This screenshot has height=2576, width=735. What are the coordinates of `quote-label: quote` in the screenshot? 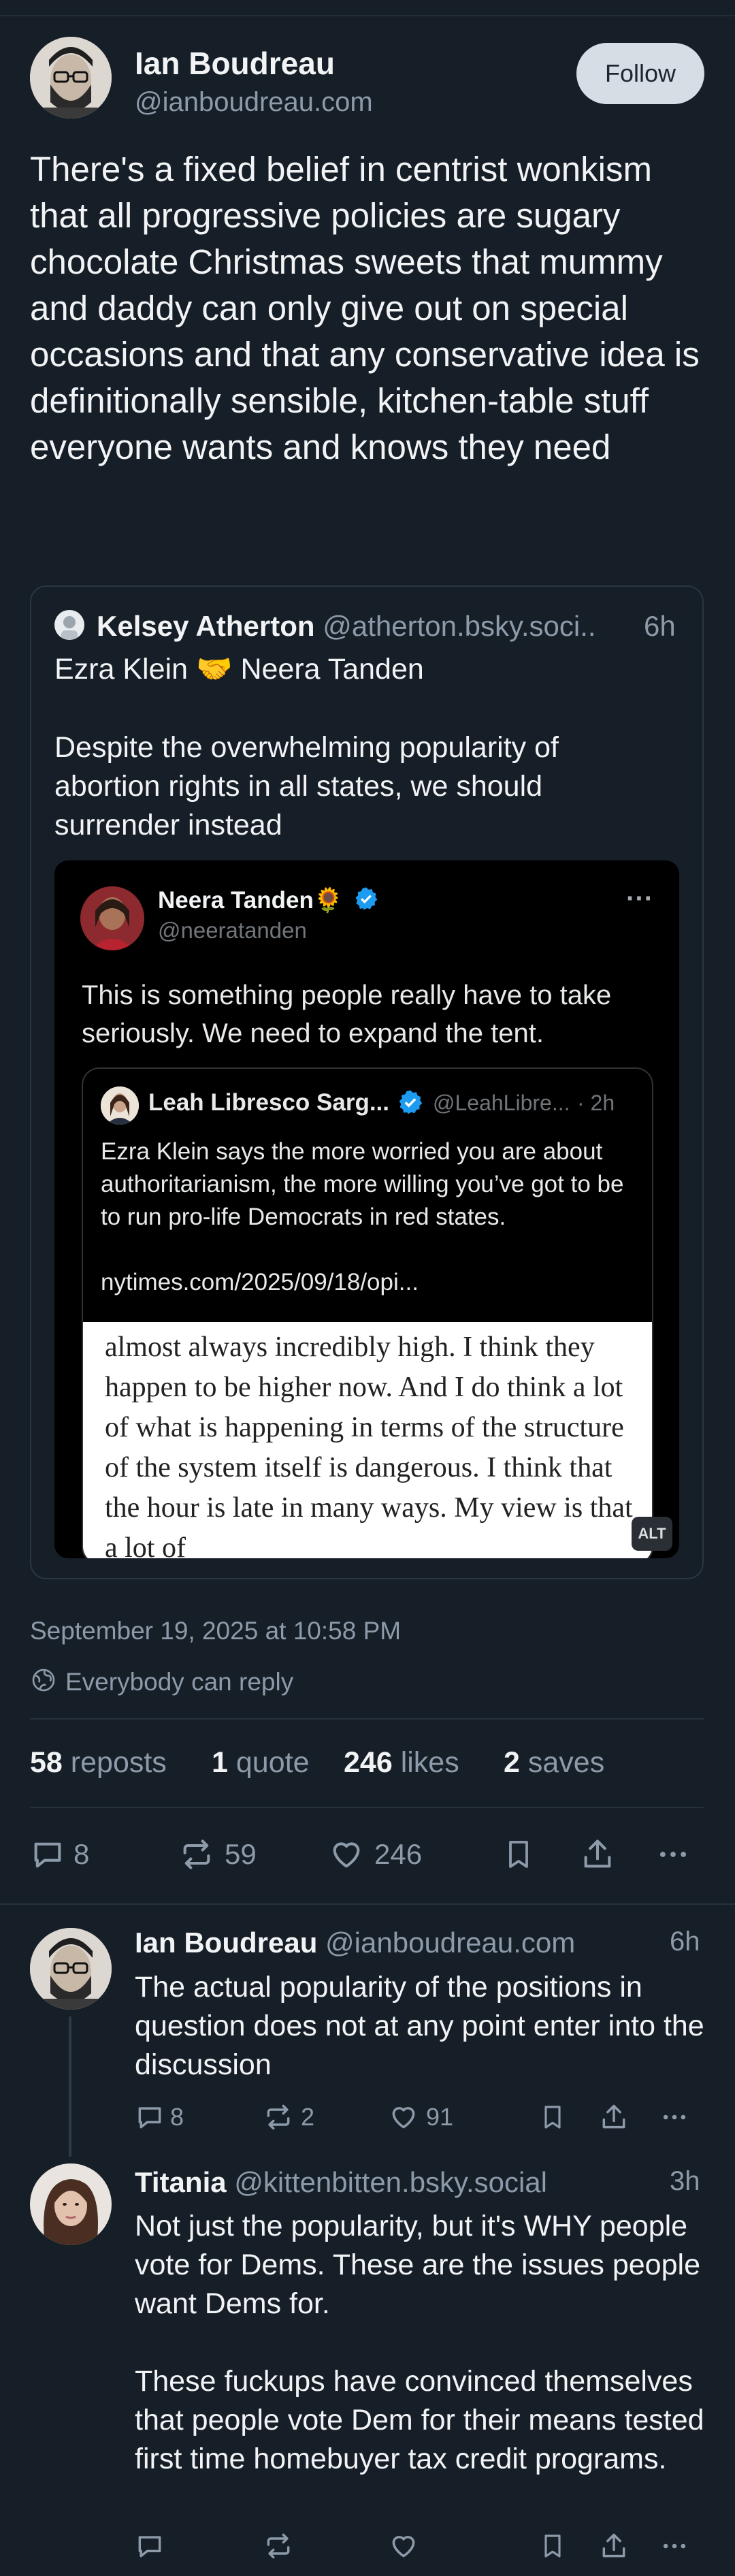 It's located at (272, 1763).